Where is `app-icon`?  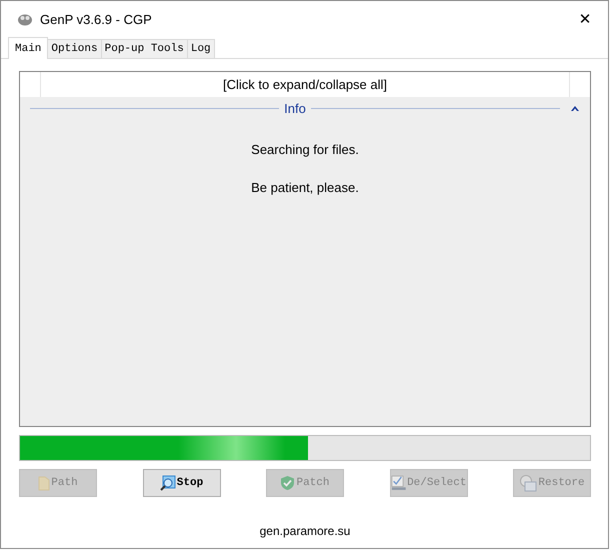 app-icon is located at coordinates (25, 19).